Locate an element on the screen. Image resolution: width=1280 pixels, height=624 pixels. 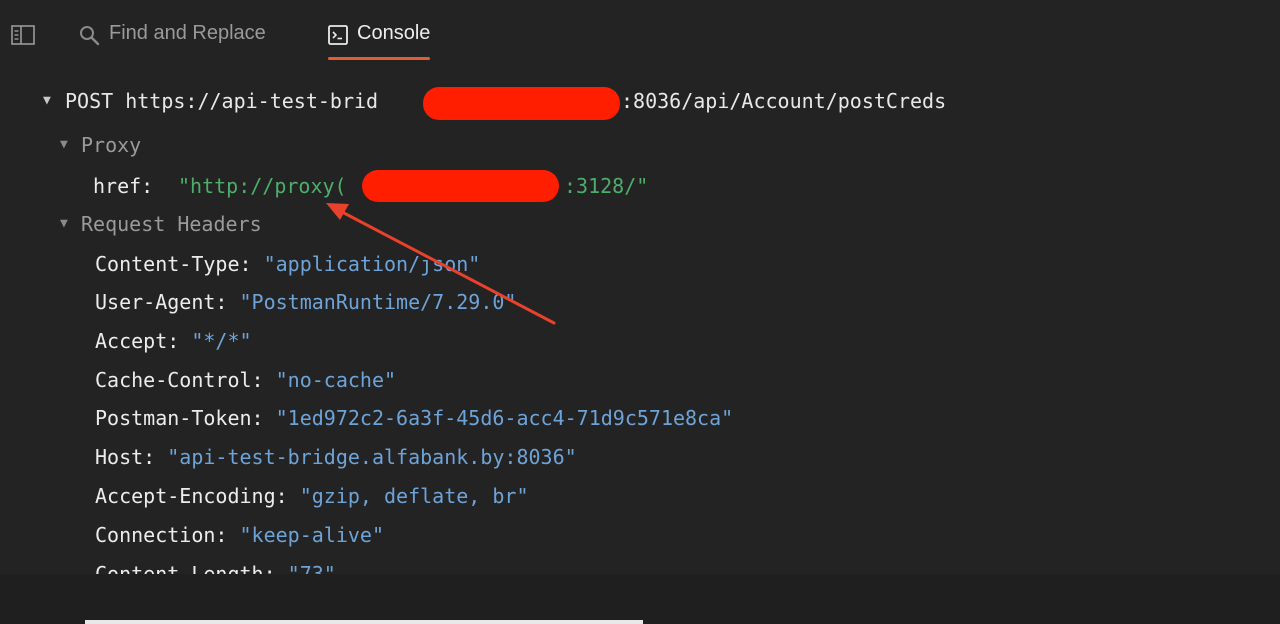
header-row: Content-Length: "73" is located at coordinates (215, 567).